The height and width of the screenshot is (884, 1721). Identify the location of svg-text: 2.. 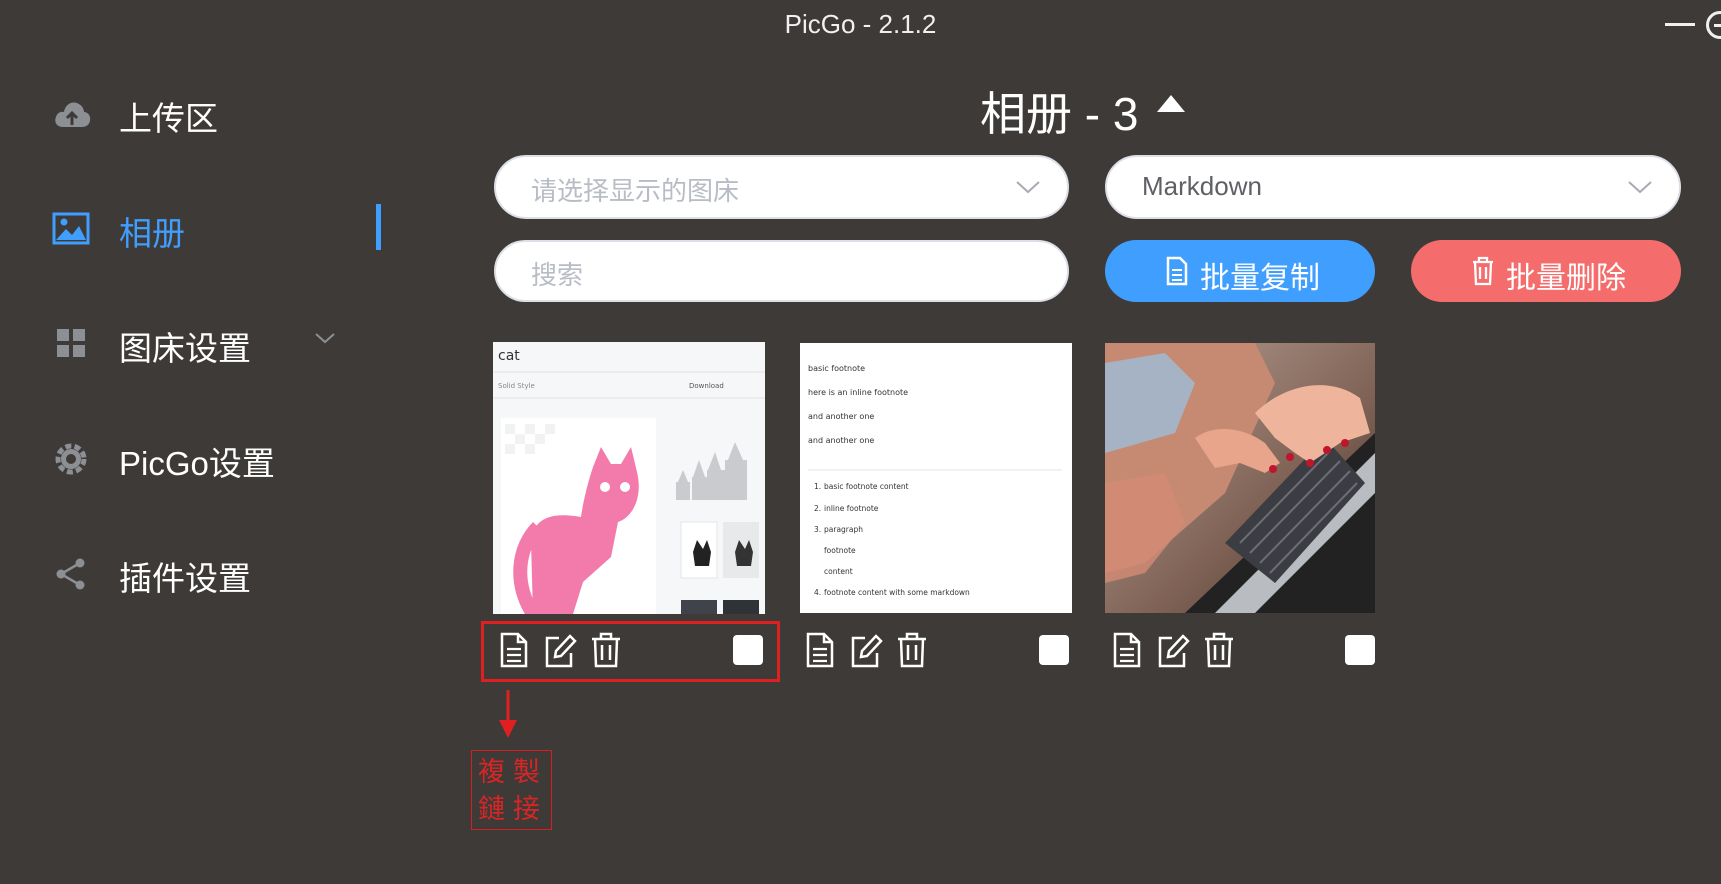
(817, 508).